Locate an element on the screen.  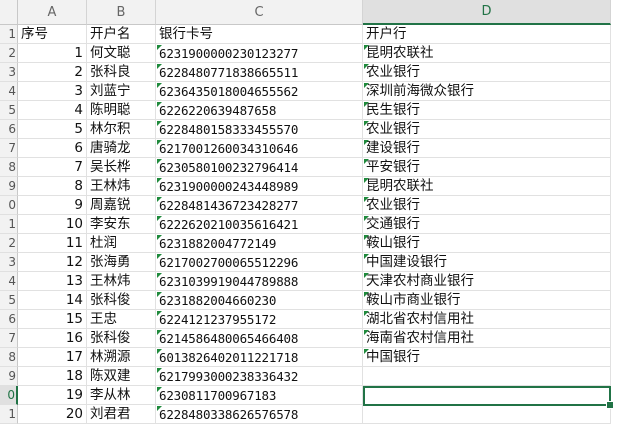
card-number-cell: 6226220639487658 is located at coordinates (259, 110).